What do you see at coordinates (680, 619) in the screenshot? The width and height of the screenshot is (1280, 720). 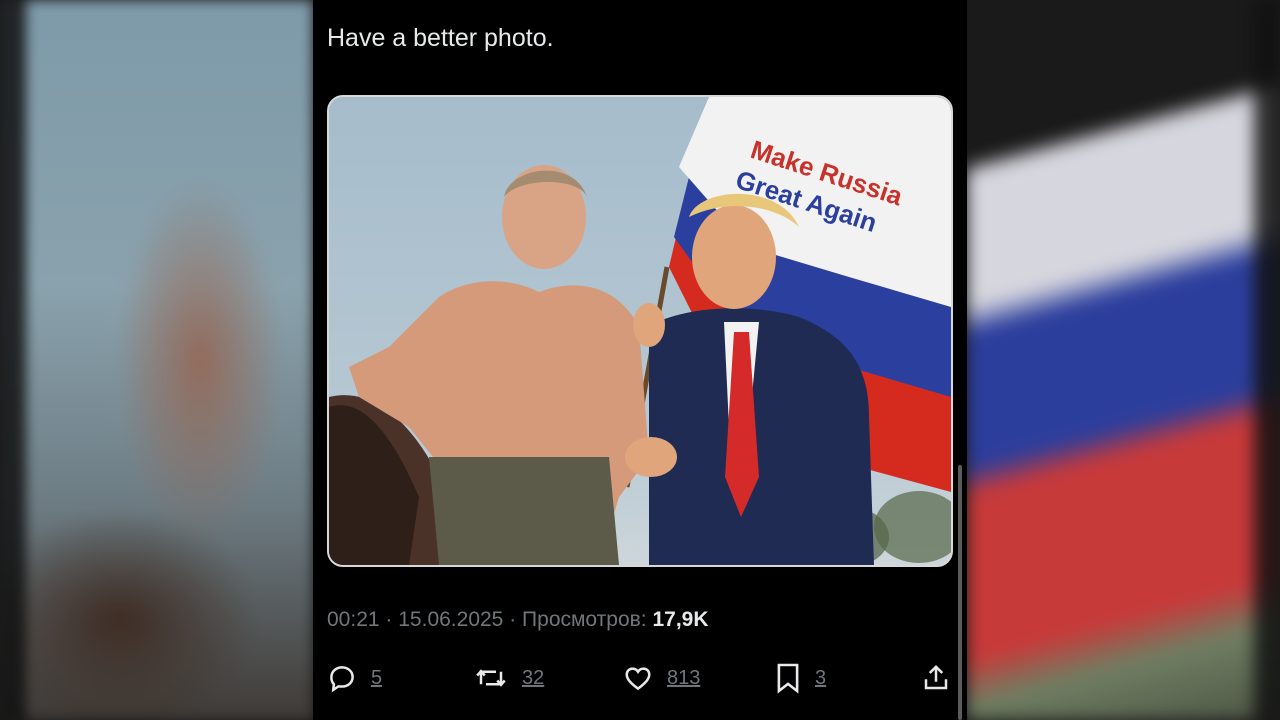 I see `views-count: 17,9K` at bounding box center [680, 619].